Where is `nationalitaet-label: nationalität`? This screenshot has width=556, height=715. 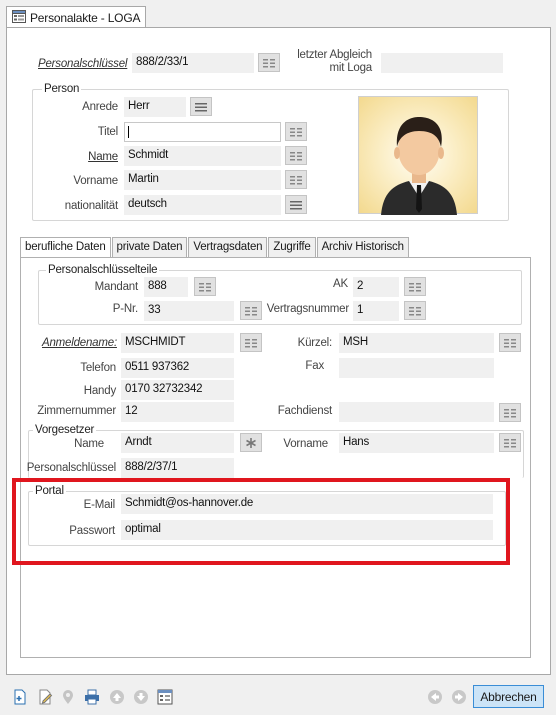 nationalitaet-label: nationalität is located at coordinates (91, 206).